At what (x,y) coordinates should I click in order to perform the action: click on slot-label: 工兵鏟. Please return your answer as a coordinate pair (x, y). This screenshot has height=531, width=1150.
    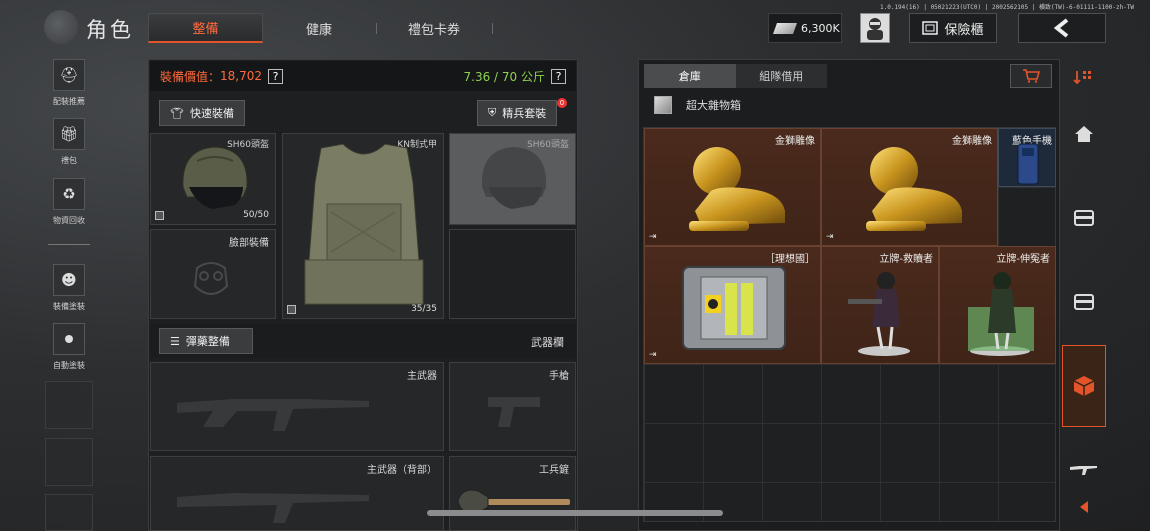
    Looking at the image, I should click on (554, 470).